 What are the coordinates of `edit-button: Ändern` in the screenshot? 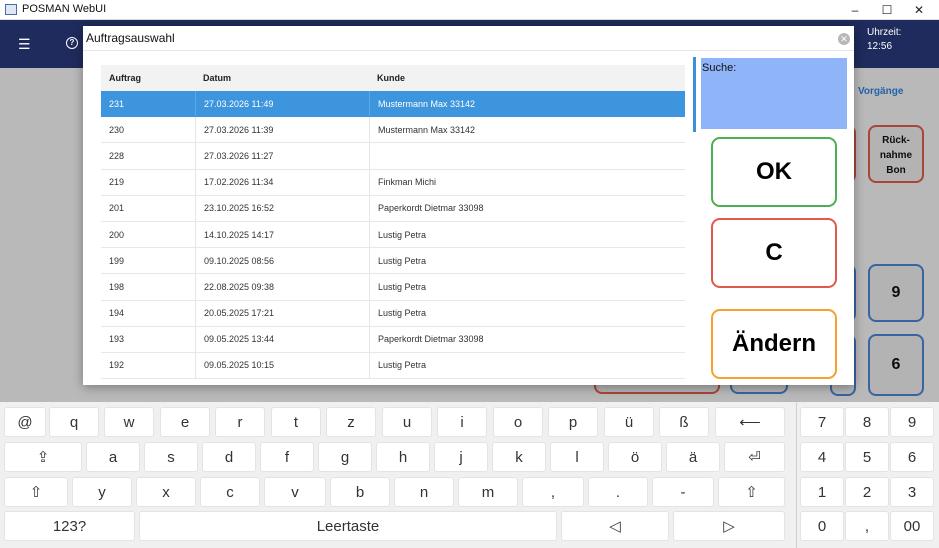 It's located at (774, 344).